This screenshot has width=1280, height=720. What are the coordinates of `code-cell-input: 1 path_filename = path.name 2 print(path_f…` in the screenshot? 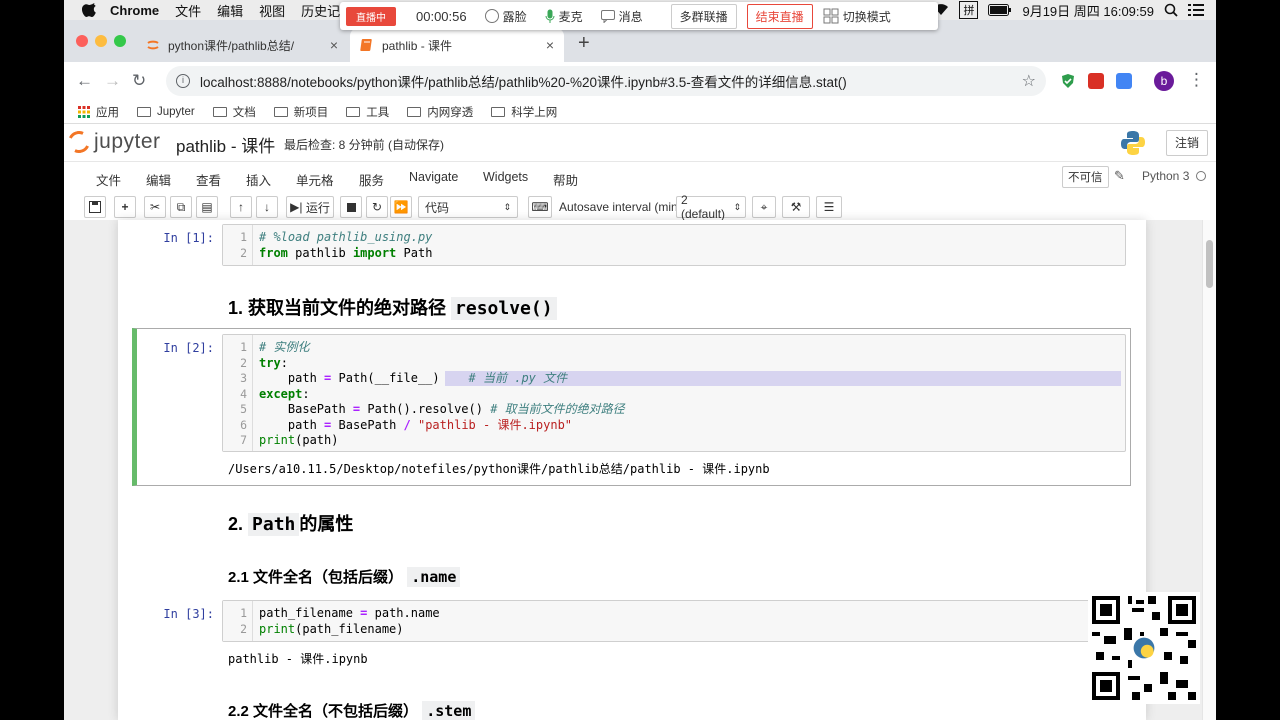 It's located at (674, 621).